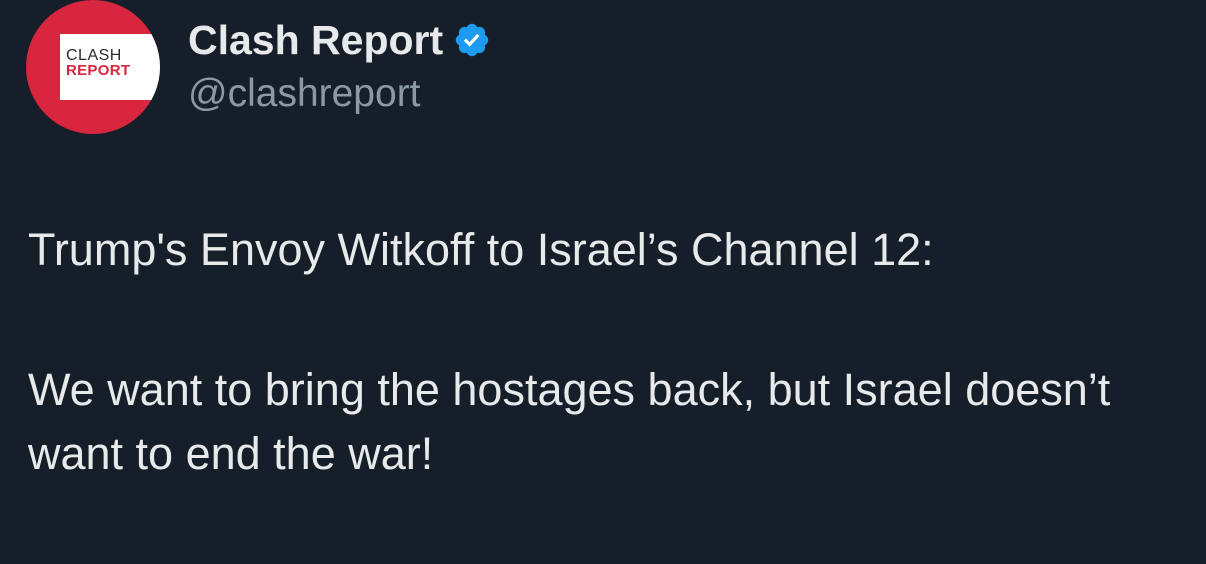 The width and height of the screenshot is (1206, 564). What do you see at coordinates (472, 40) in the screenshot?
I see `verified-badge-icon` at bounding box center [472, 40].